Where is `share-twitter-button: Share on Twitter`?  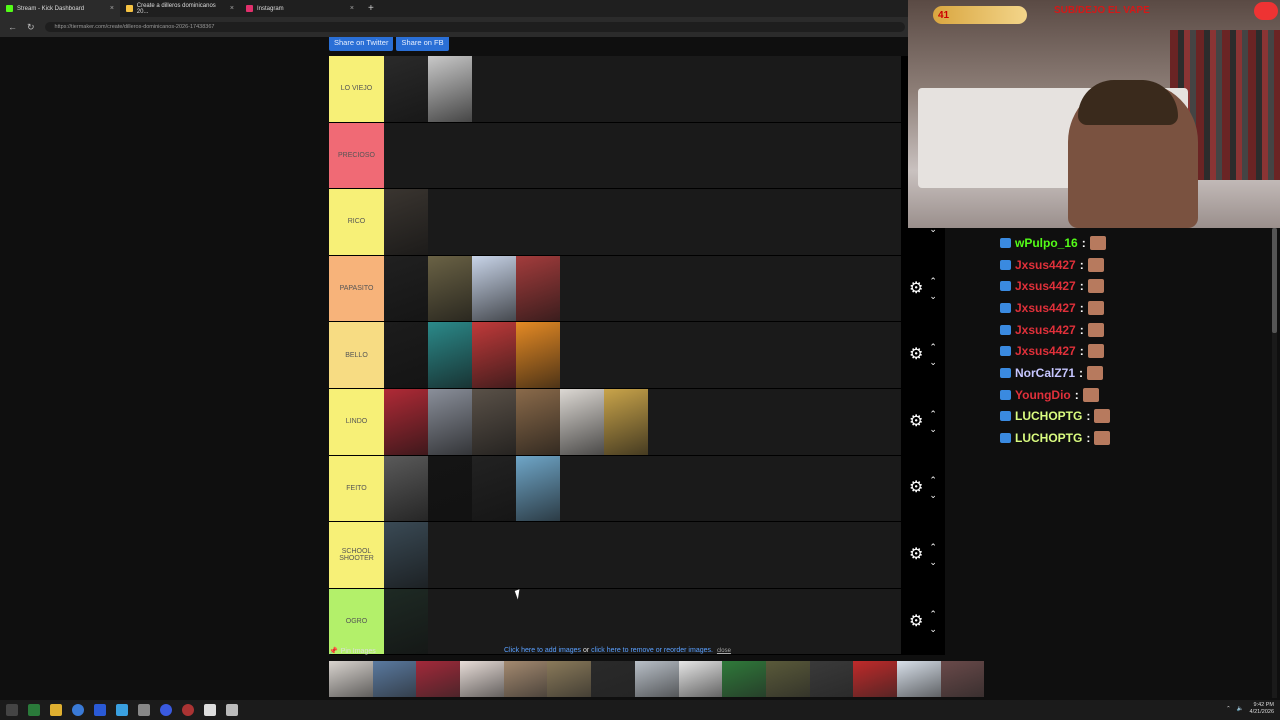 share-twitter-button: Share on Twitter is located at coordinates (361, 44).